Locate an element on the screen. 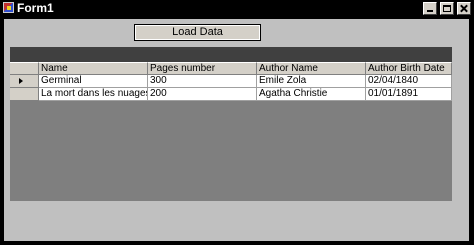 The height and width of the screenshot is (245, 474). column-header-author-birth-date: Author Birth Date is located at coordinates (409, 68).